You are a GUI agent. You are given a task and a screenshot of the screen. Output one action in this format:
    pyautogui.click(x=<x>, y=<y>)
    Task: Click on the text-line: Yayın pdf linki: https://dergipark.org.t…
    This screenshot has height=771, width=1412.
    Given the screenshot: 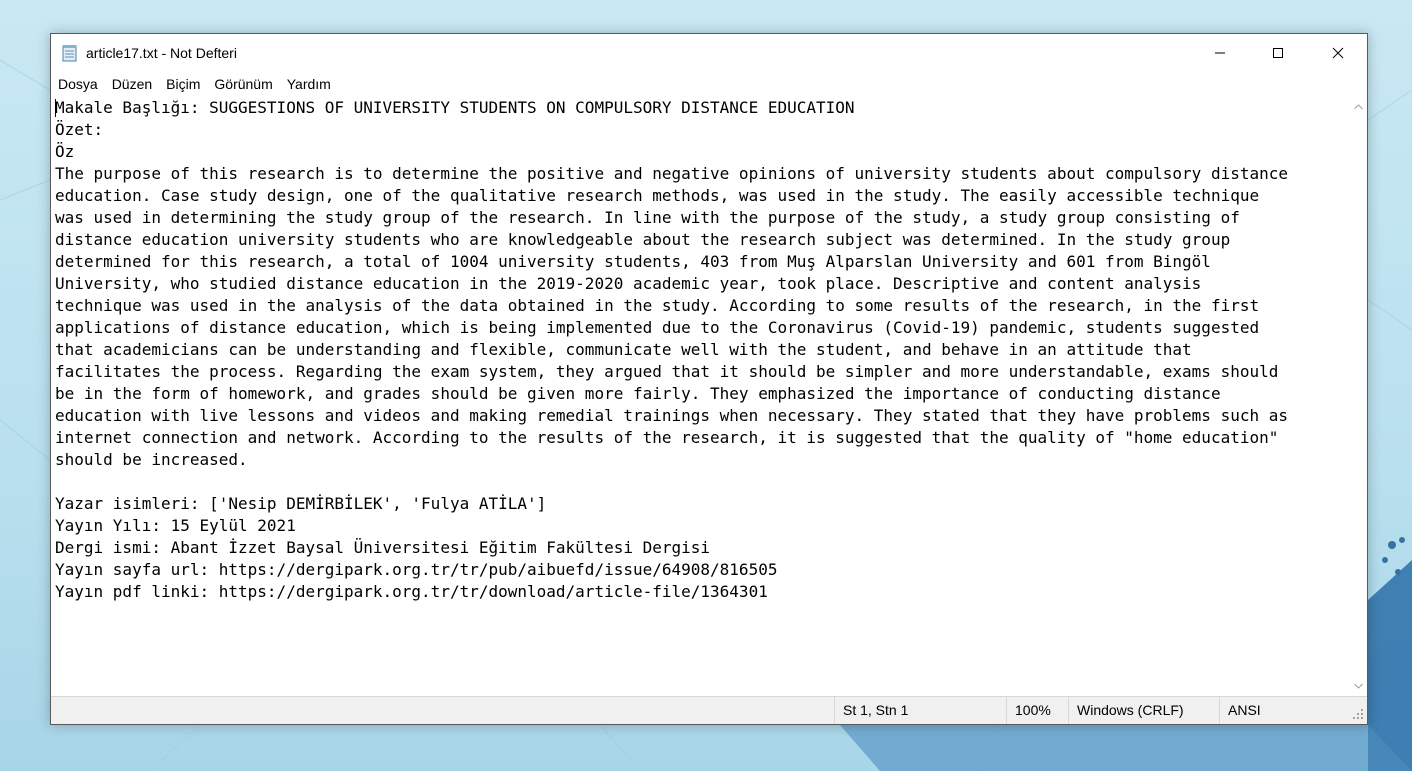 What is the action you would take?
    pyautogui.click(x=411, y=591)
    